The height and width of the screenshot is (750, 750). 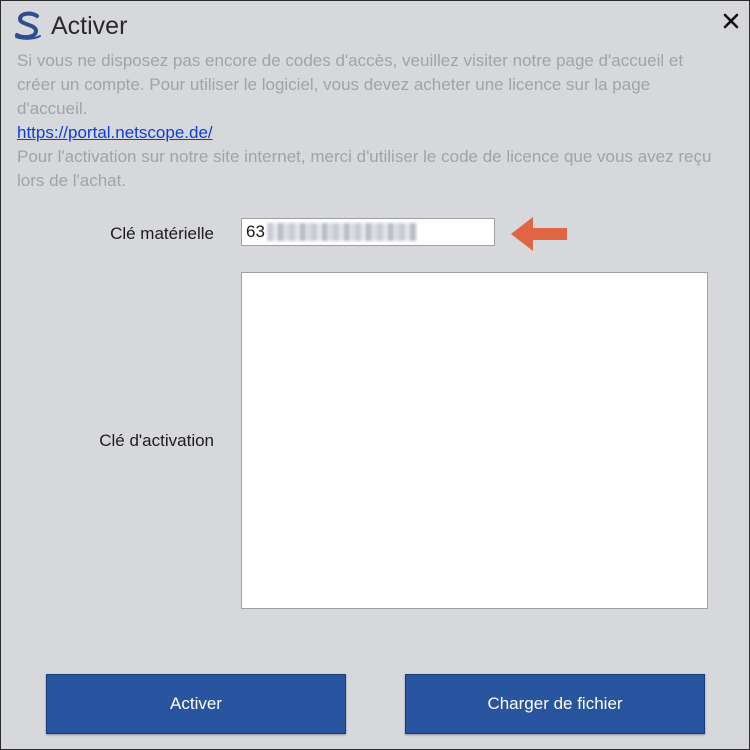 What do you see at coordinates (196, 704) in the screenshot?
I see `activate-button: Activer` at bounding box center [196, 704].